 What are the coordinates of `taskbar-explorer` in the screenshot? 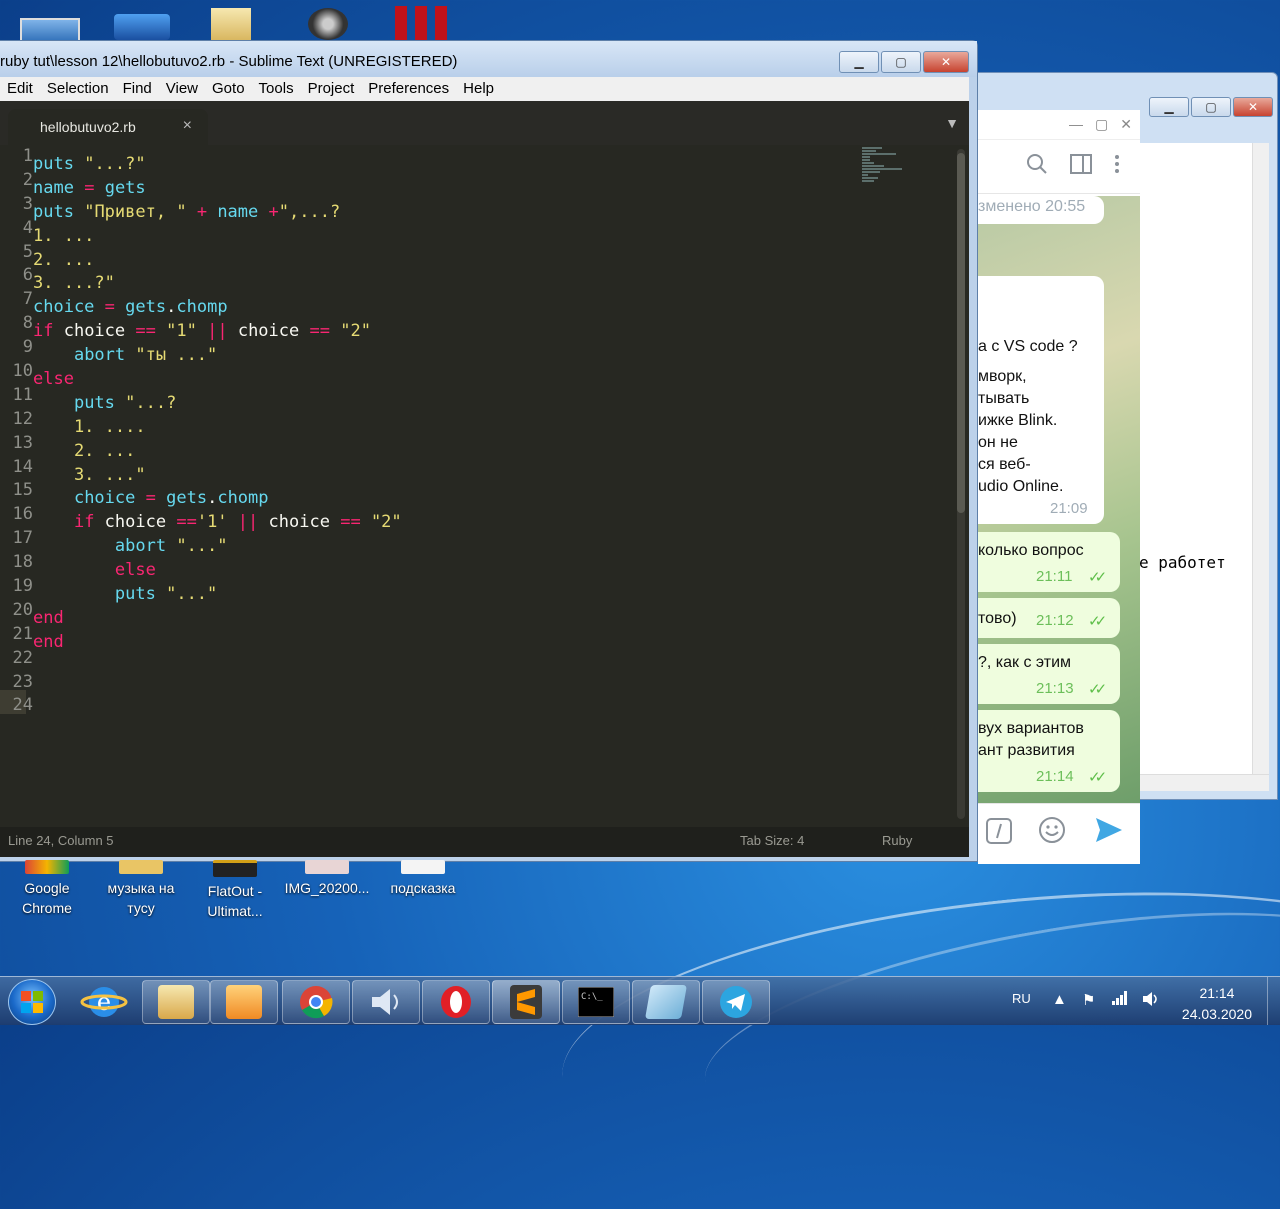 It's located at (176, 1002).